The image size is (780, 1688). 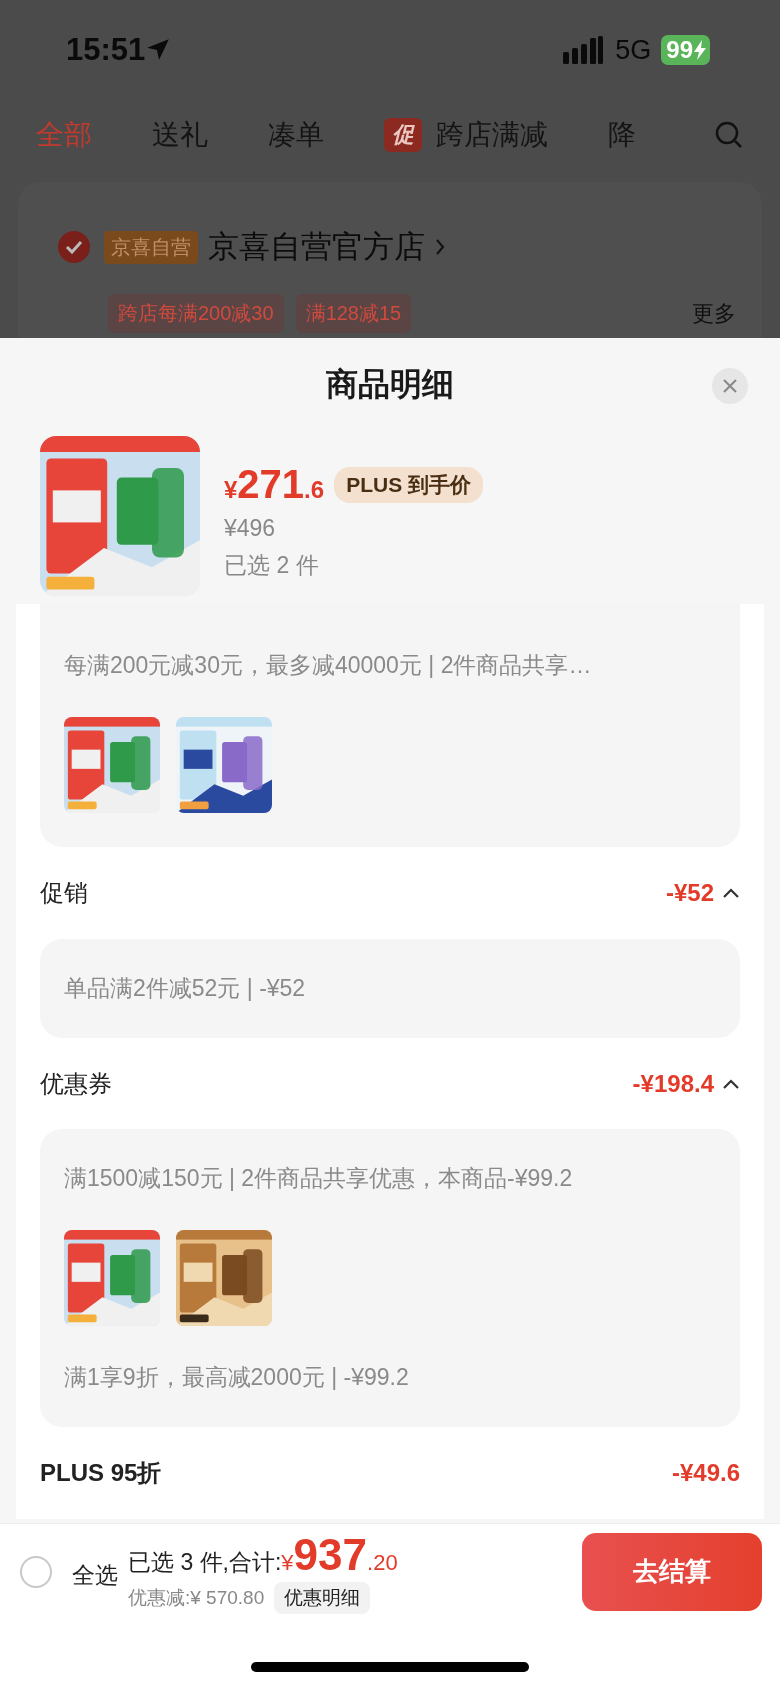 What do you see at coordinates (319, 1179) in the screenshot?
I see `discount-rule: 满1500减150元 | 2件商品共享优惠，本商品-¥99.2` at bounding box center [319, 1179].